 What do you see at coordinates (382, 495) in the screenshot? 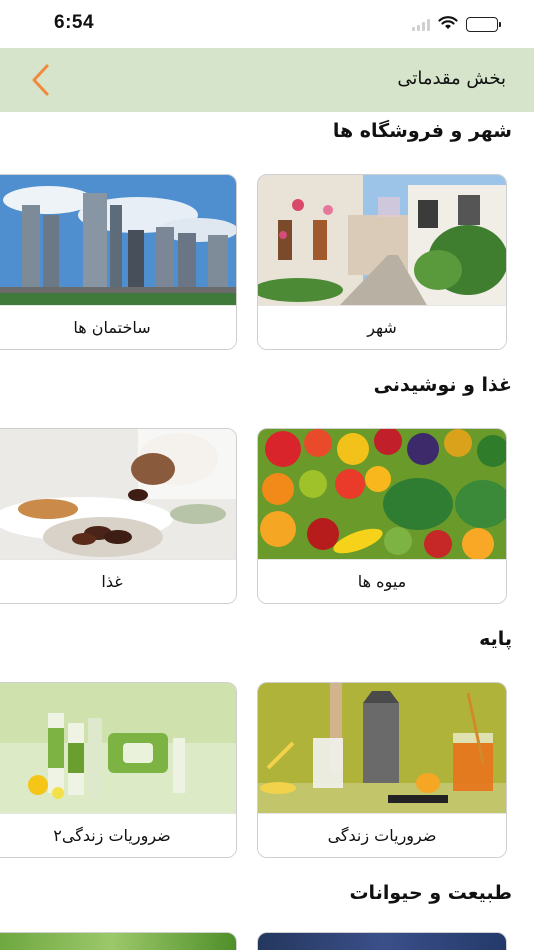
I see `fruits-image` at bounding box center [382, 495].